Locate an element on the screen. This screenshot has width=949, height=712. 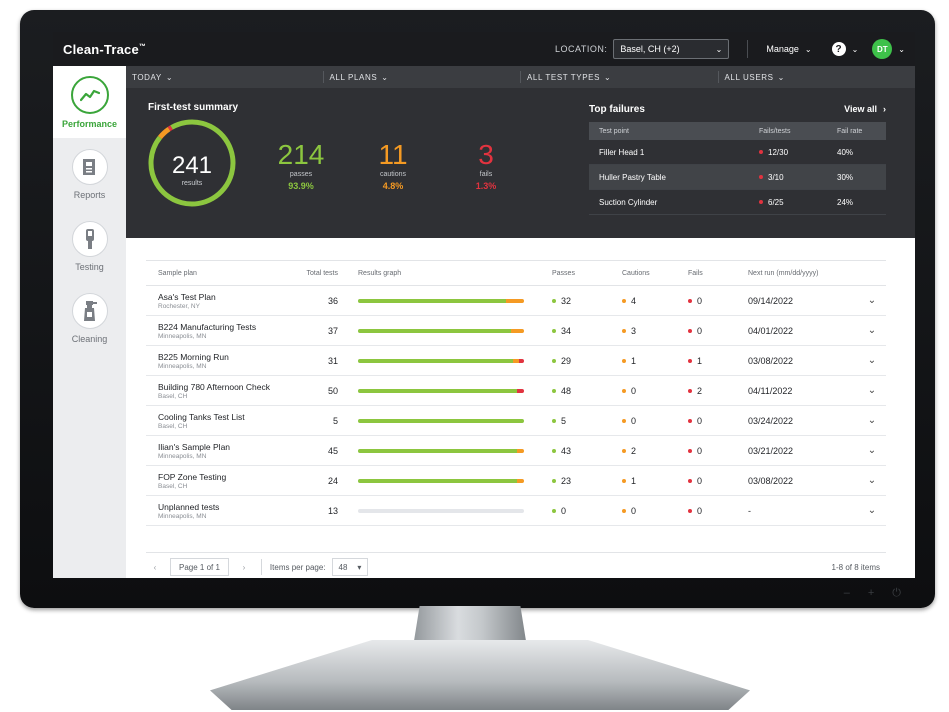
sample-plan-cell: B225 Morning Run Minneapolis, MN is located at coordinates (221, 361).